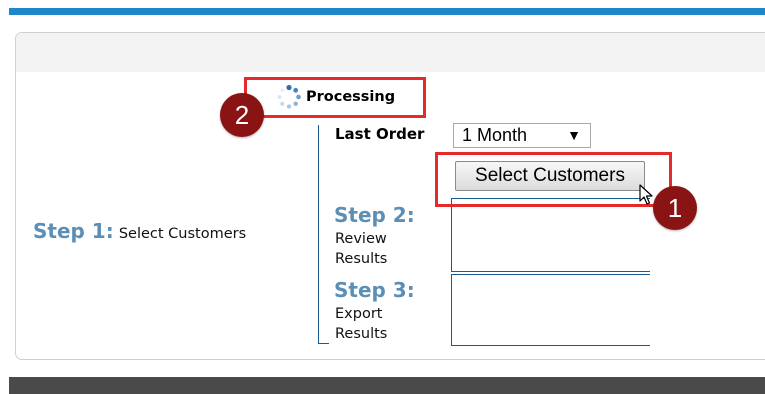  I want to click on step-2-description-line1: Review, so click(361, 239).